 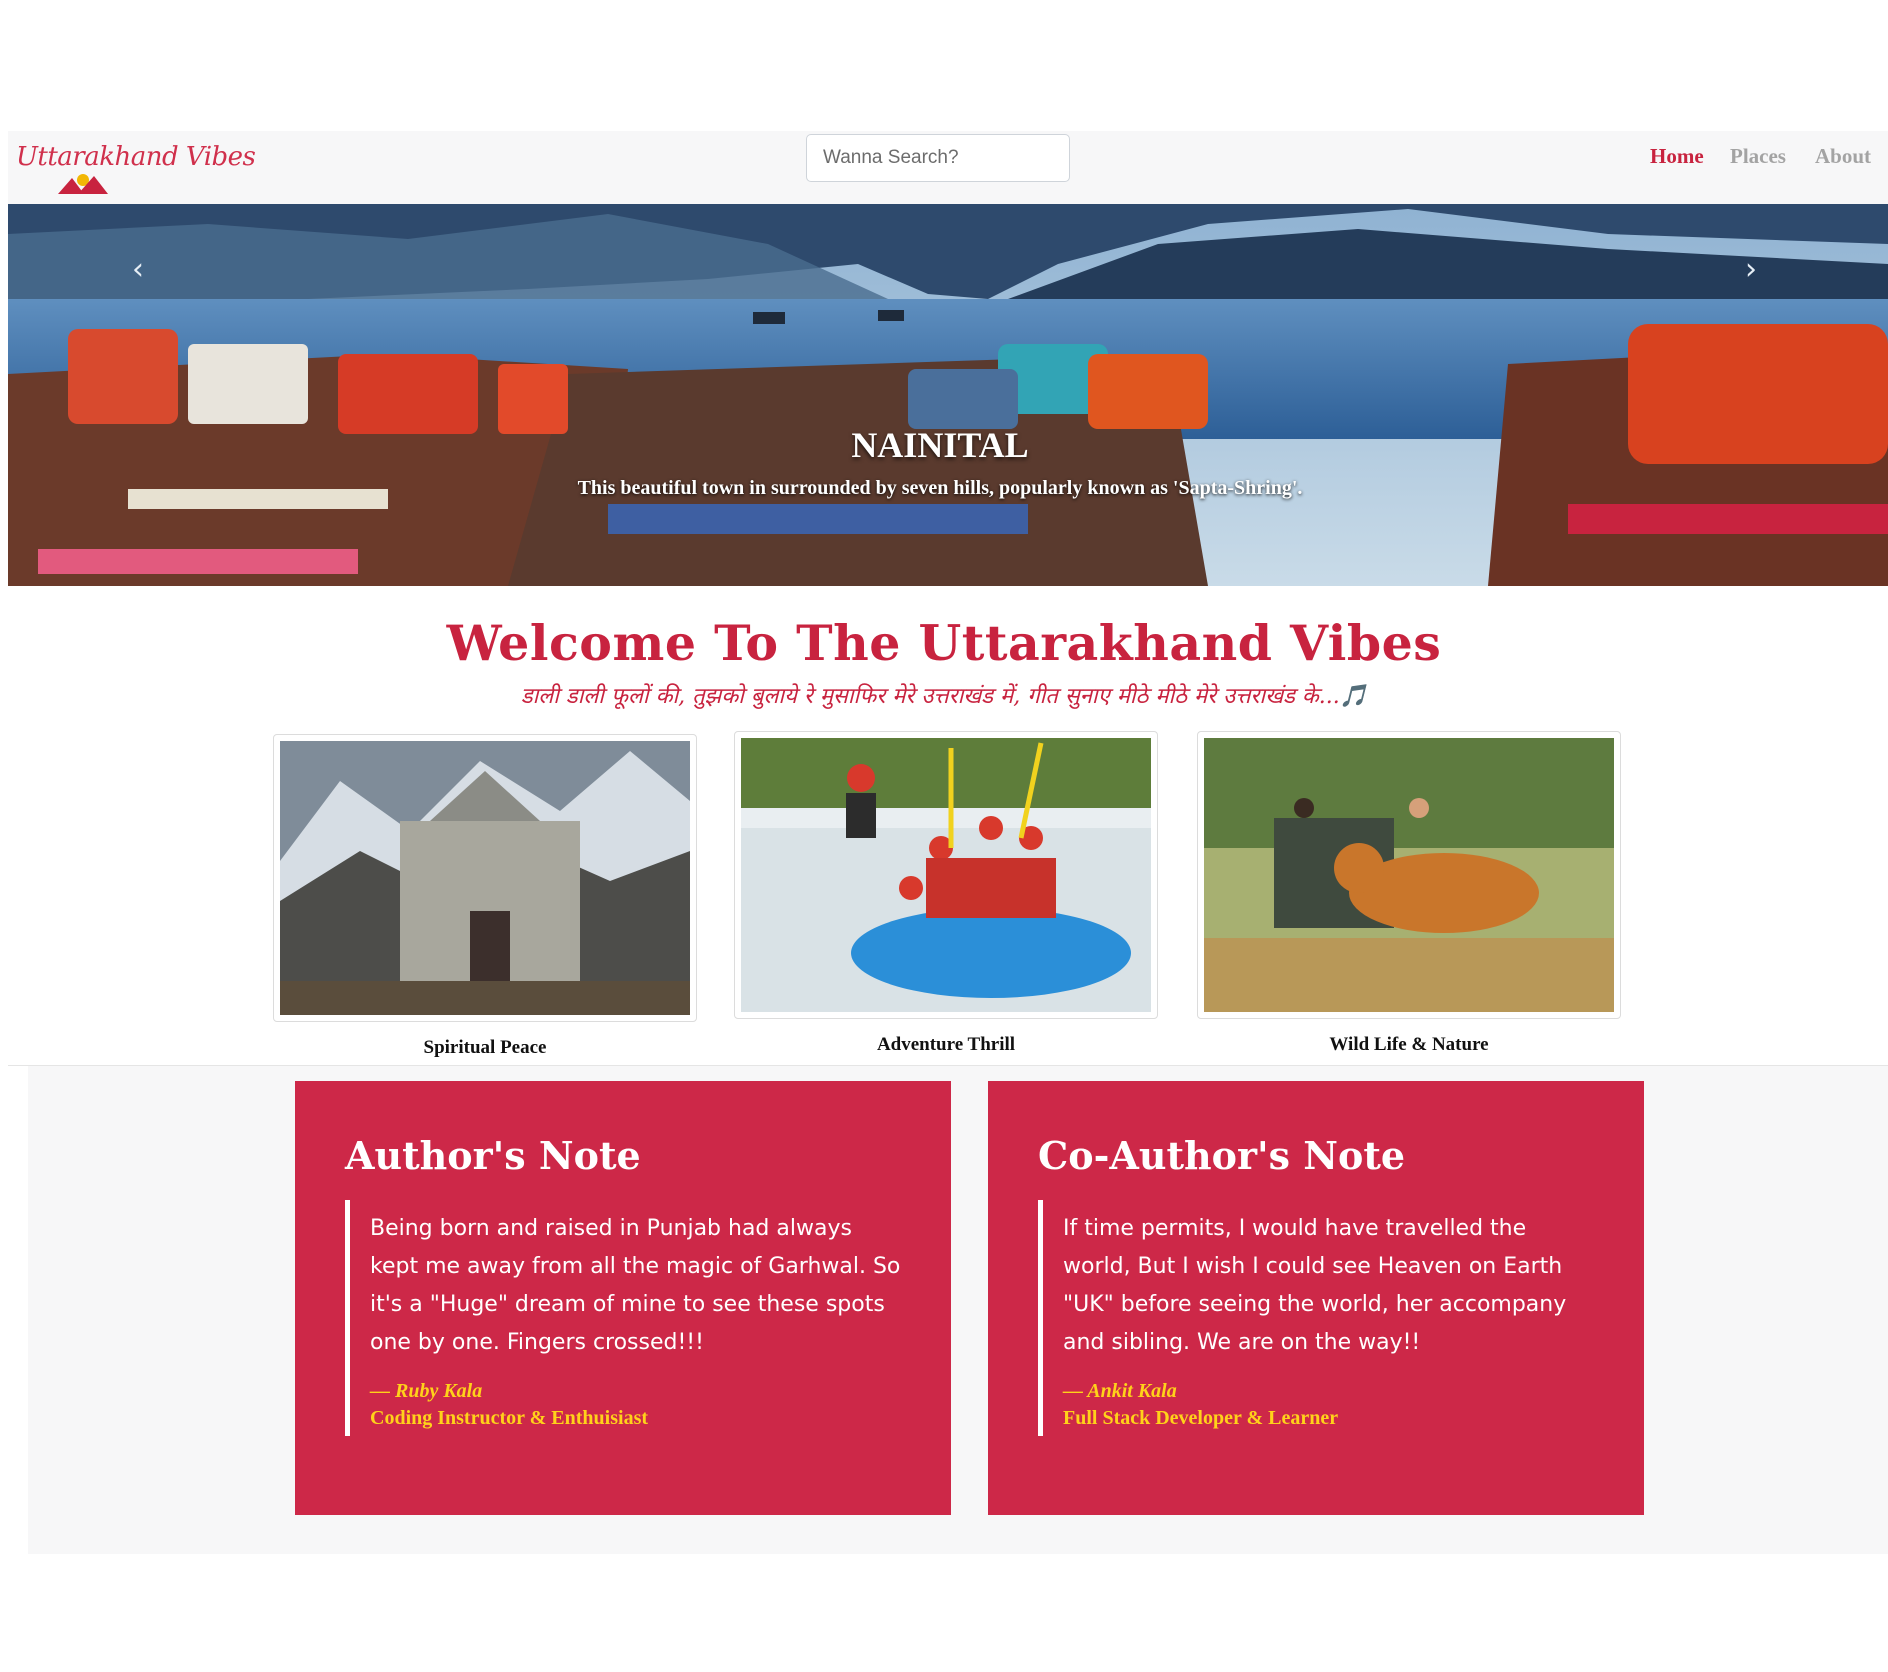 What do you see at coordinates (938, 158) in the screenshot?
I see `search-input` at bounding box center [938, 158].